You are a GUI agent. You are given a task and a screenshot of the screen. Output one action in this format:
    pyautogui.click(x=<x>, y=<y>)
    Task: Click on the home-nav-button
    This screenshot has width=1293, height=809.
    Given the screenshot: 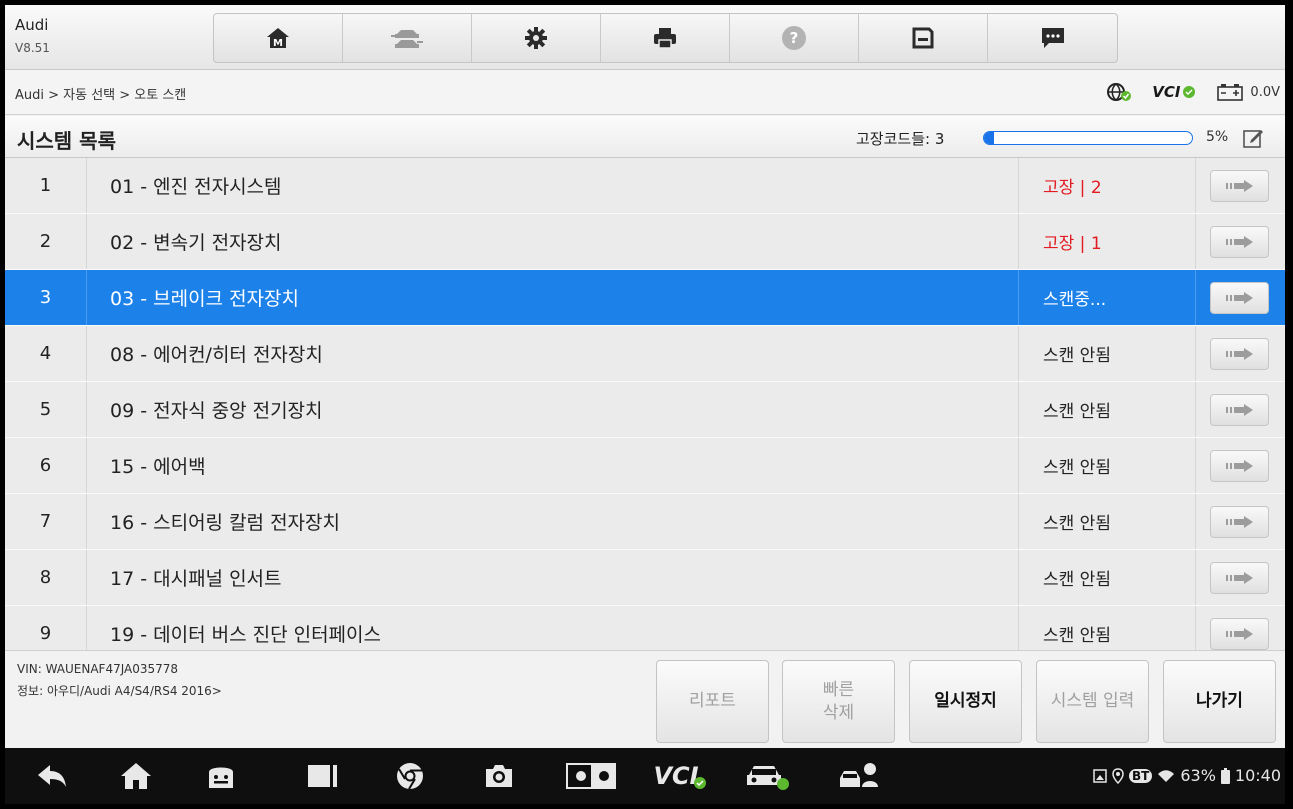 What is the action you would take?
    pyautogui.click(x=136, y=776)
    